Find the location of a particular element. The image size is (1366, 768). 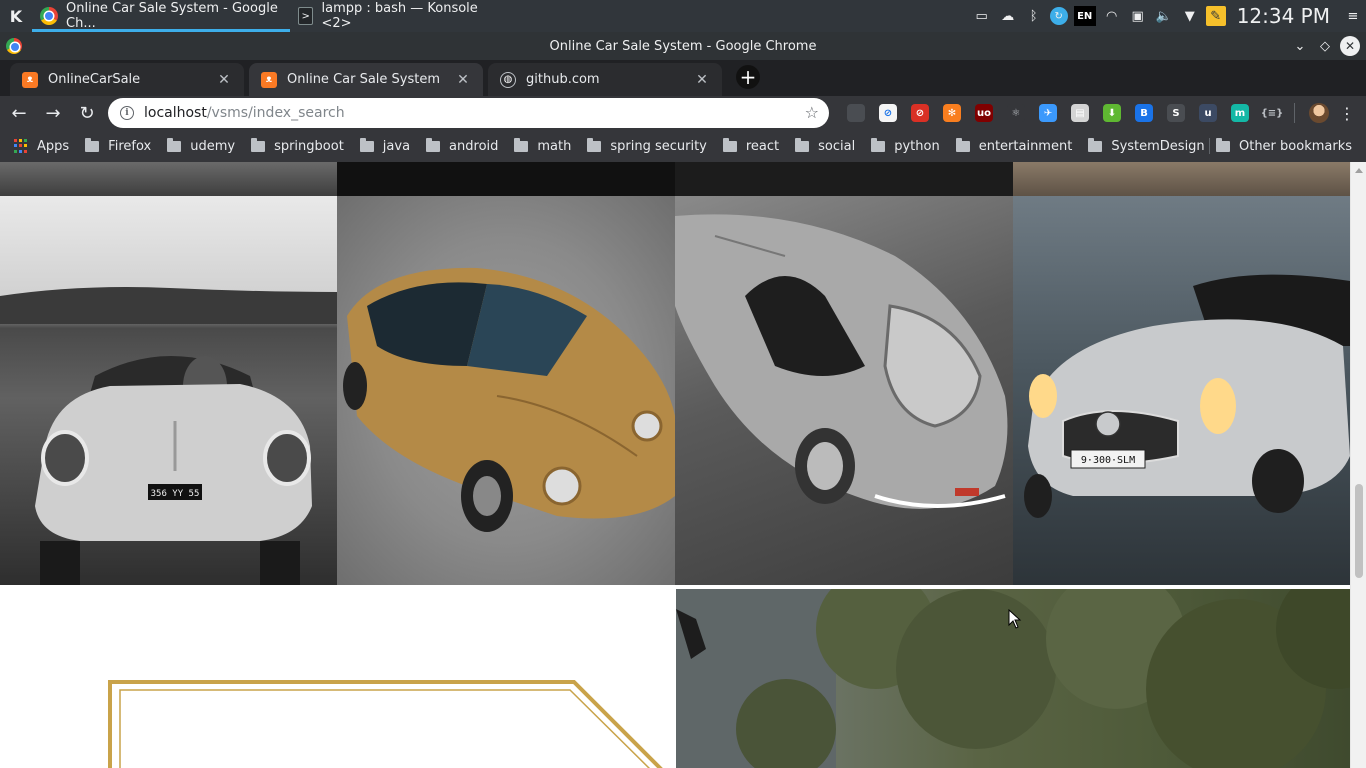

tab-github: ◍ github.com ✕ is located at coordinates (605, 79).